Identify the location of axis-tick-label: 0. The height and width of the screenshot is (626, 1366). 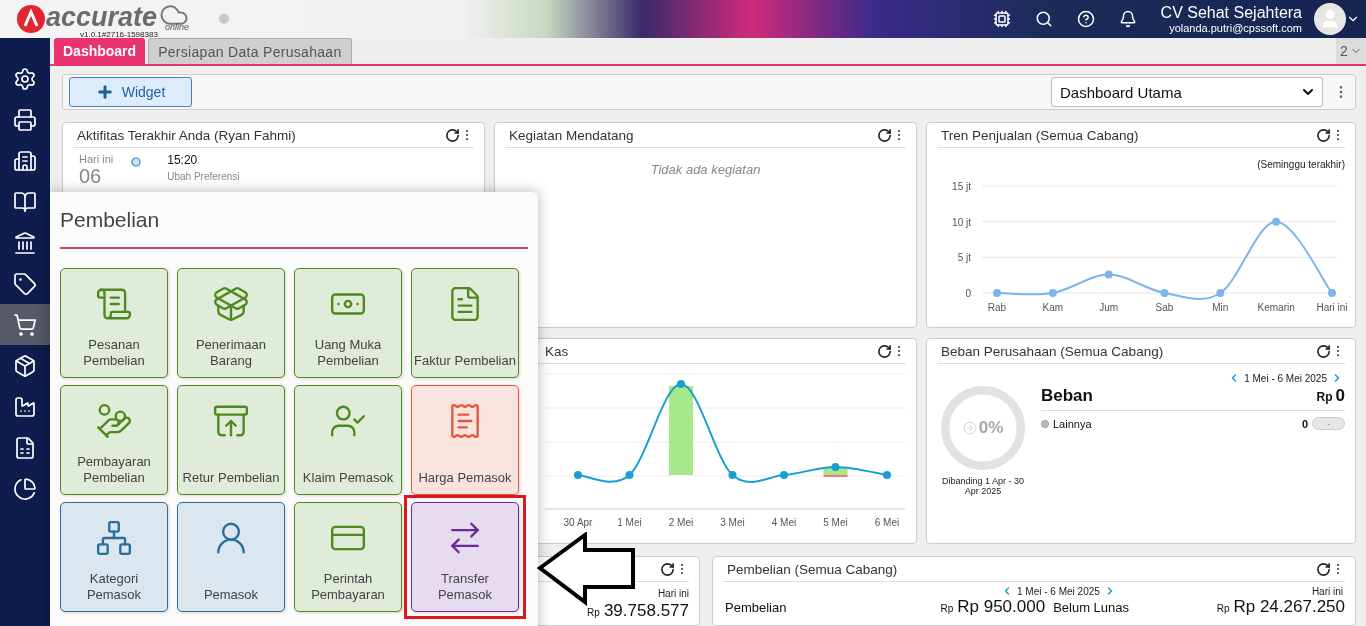
(968, 293).